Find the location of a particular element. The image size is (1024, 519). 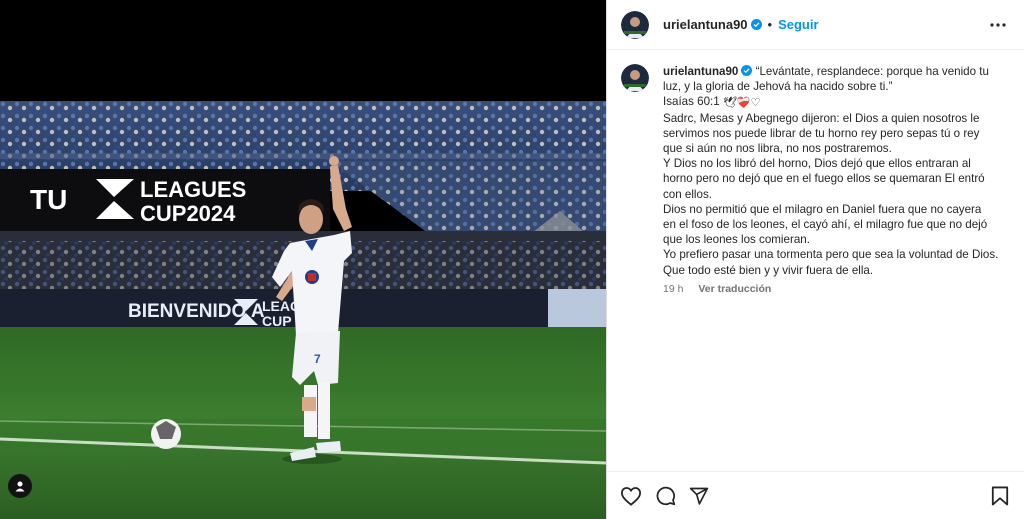

caption-meta: 19 h Ver traducción is located at coordinates (833, 289).